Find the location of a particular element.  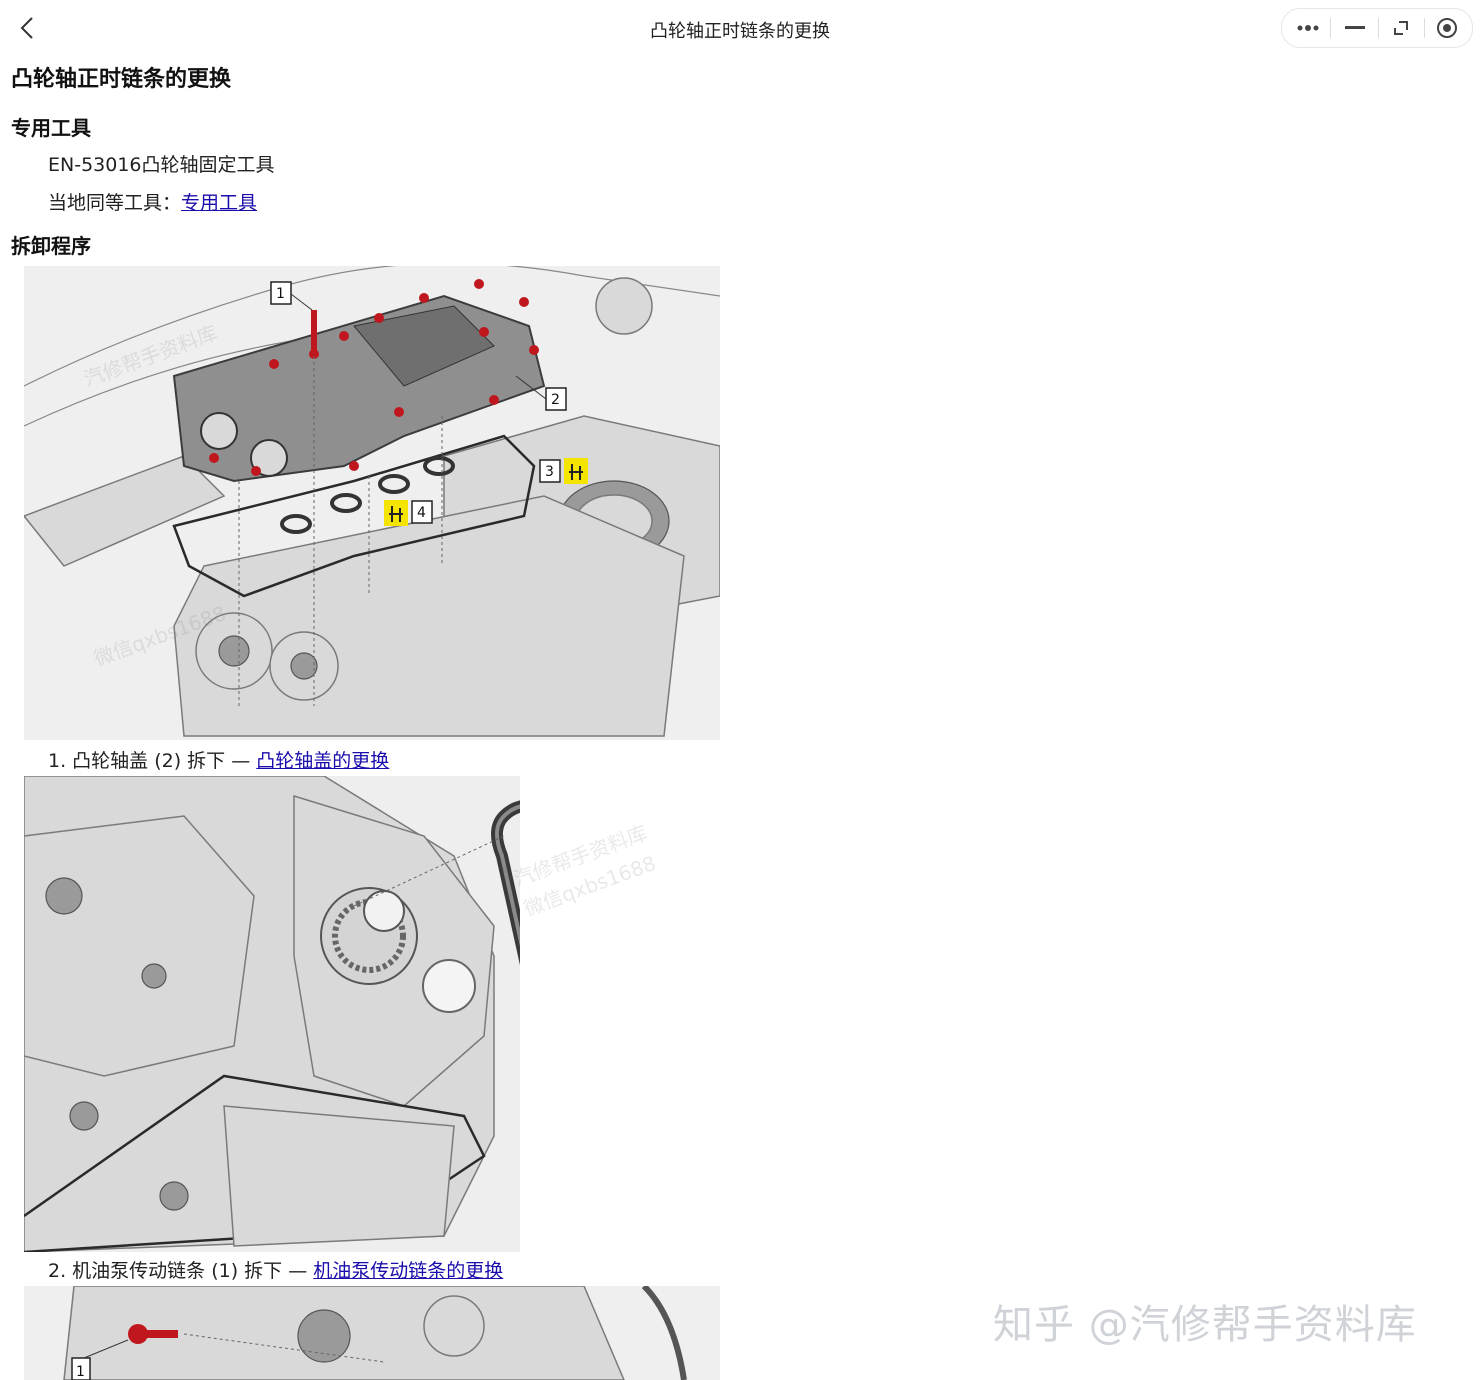

restore-button is located at coordinates (1401, 28).